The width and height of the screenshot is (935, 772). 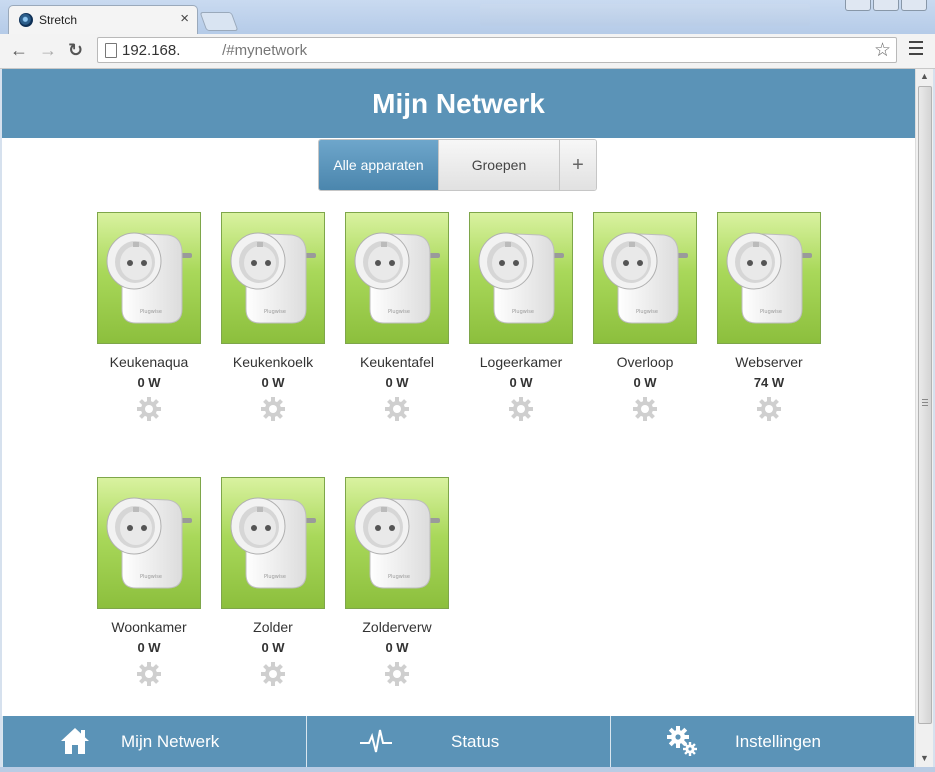 I want to click on nav-settings: Instellingen, so click(x=762, y=741).